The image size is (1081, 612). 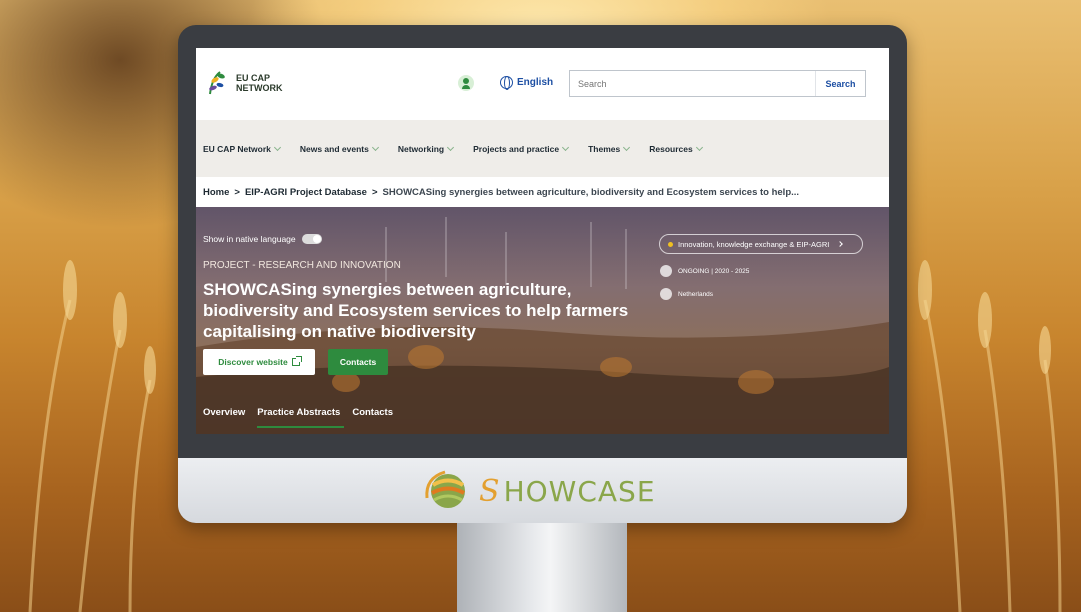 What do you see at coordinates (216, 192) in the screenshot?
I see `breadcrumb-home: Home` at bounding box center [216, 192].